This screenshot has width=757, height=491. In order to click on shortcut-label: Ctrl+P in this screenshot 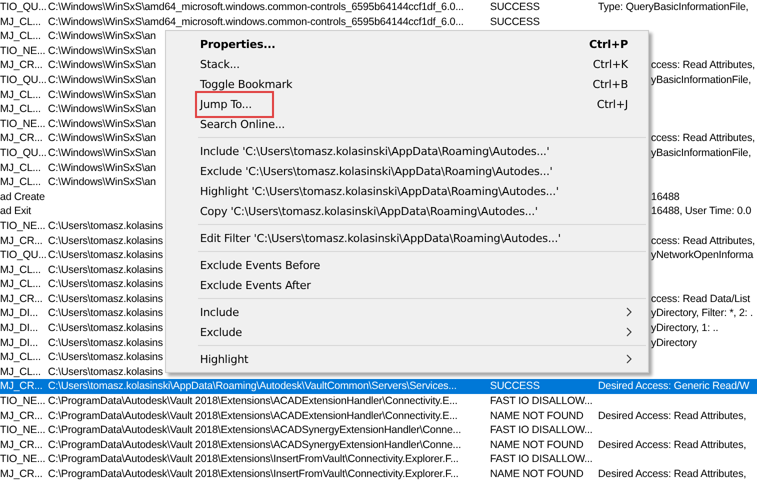, I will do `click(608, 44)`.